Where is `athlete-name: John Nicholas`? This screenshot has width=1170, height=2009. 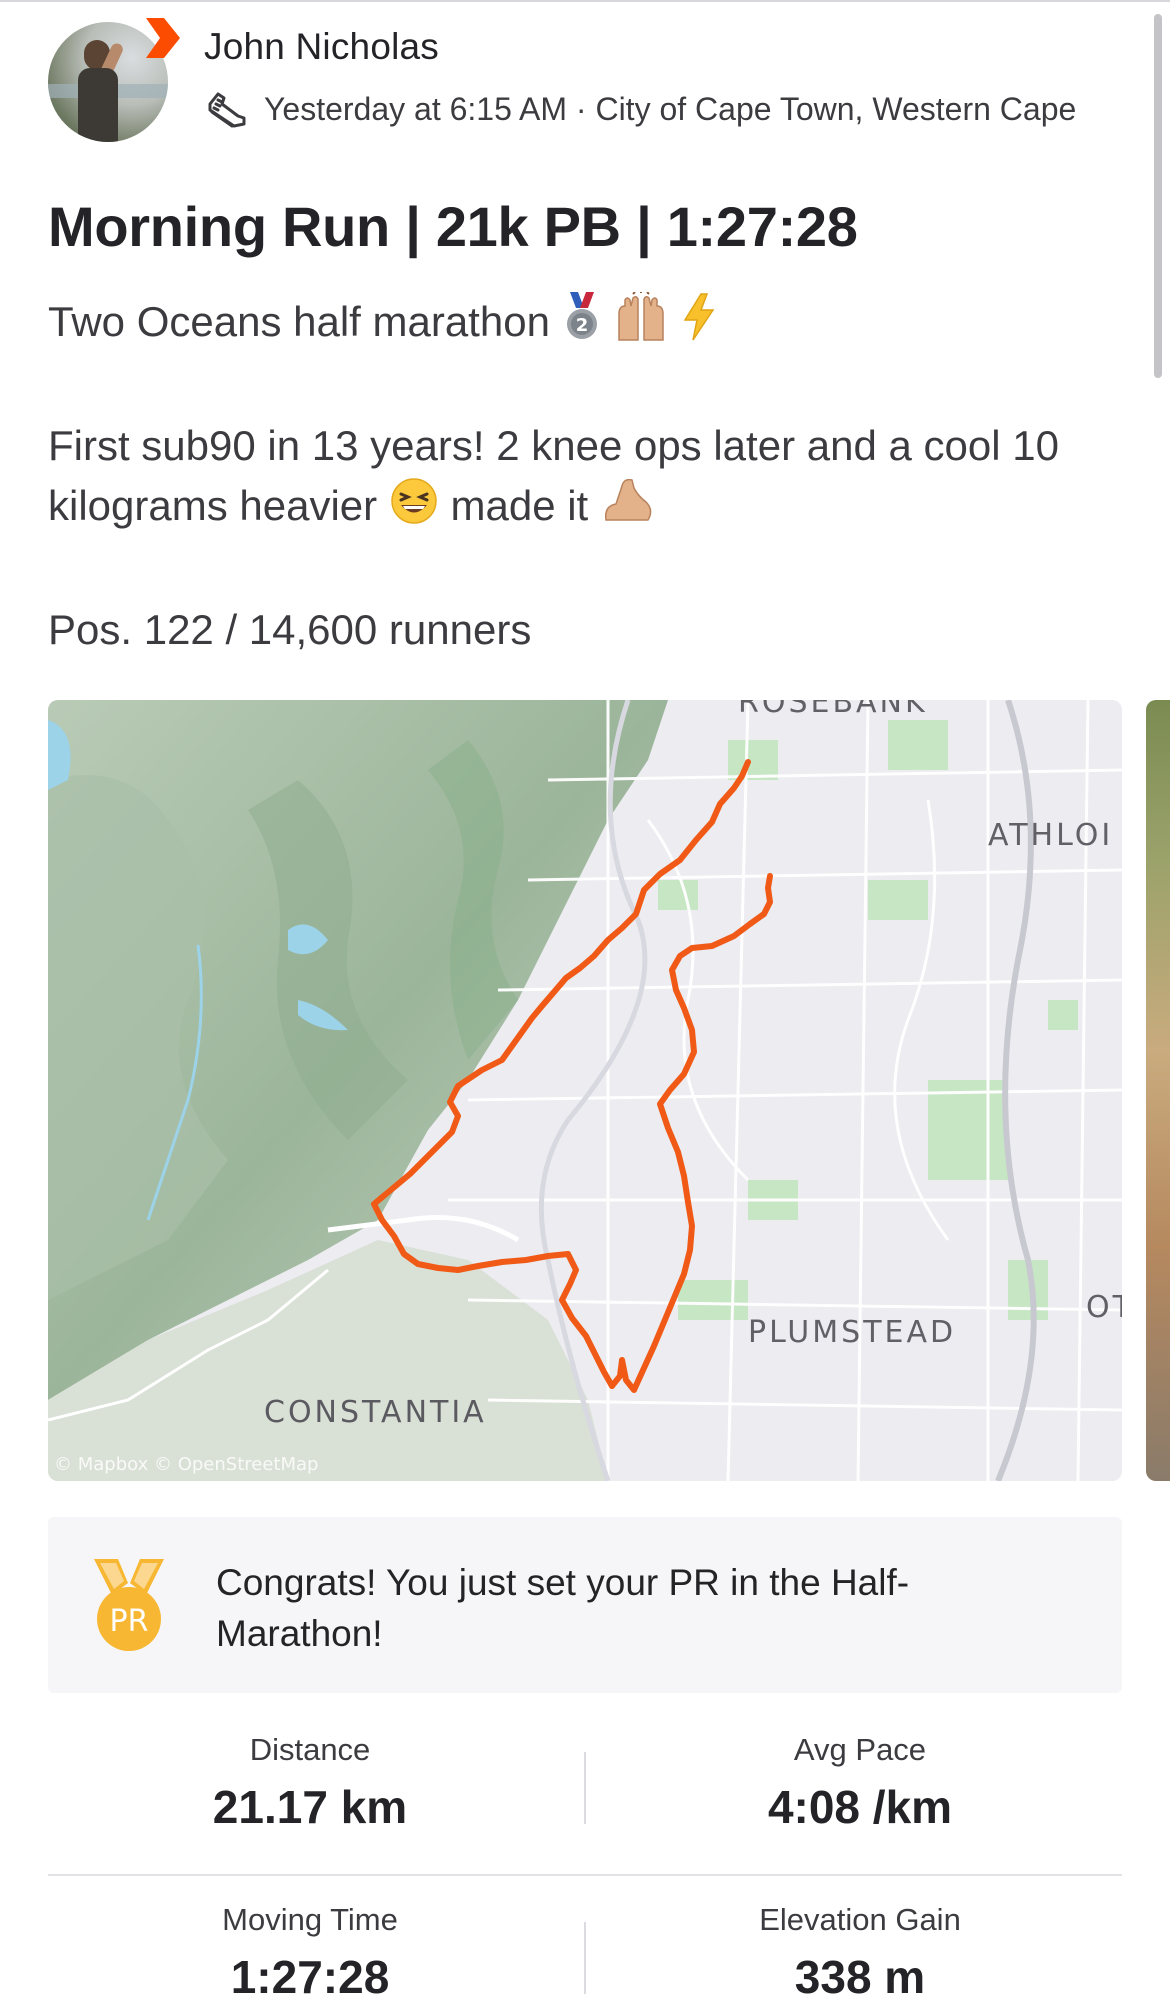 athlete-name: John Nicholas is located at coordinates (321, 47).